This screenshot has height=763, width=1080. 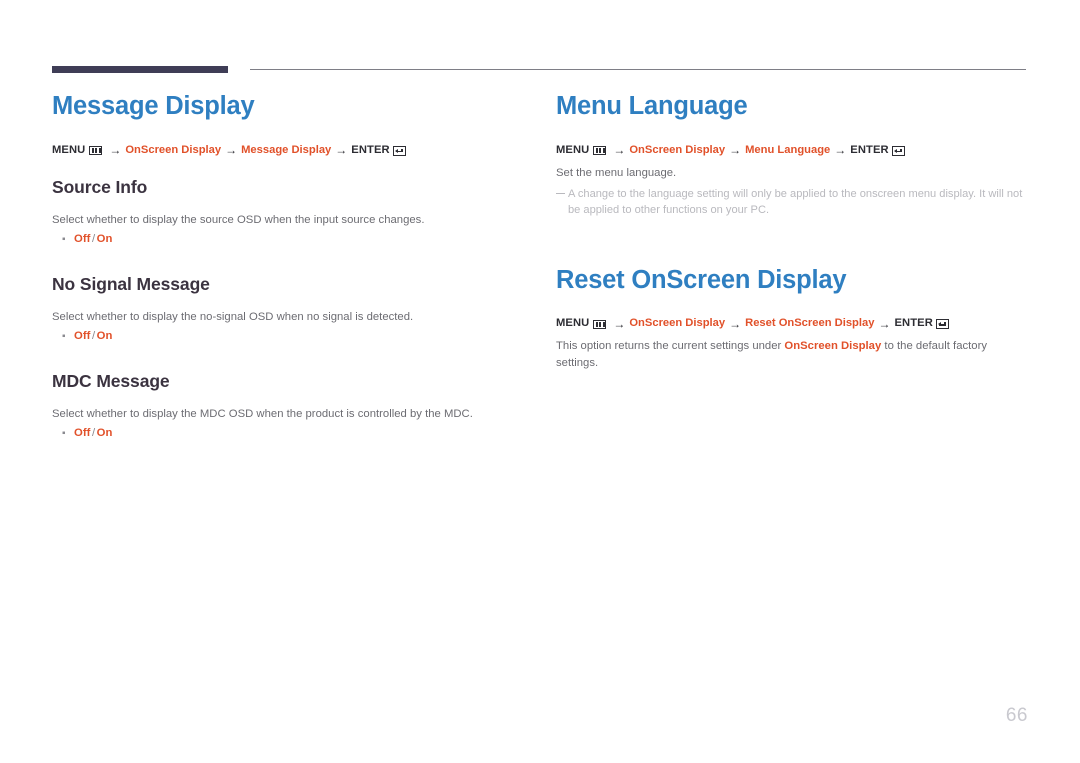 What do you see at coordinates (100, 186) in the screenshot?
I see `subsection-title-source-info: Source Info` at bounding box center [100, 186].